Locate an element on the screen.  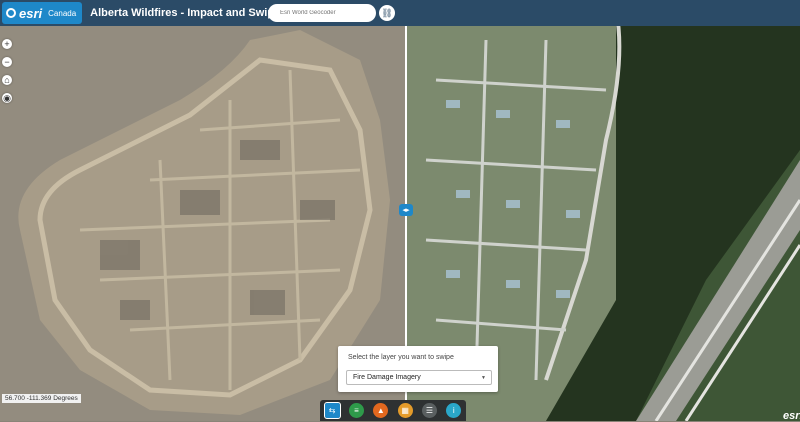
swipe-layer-selected: Fire Damage Imagery is located at coordinates (387, 377).